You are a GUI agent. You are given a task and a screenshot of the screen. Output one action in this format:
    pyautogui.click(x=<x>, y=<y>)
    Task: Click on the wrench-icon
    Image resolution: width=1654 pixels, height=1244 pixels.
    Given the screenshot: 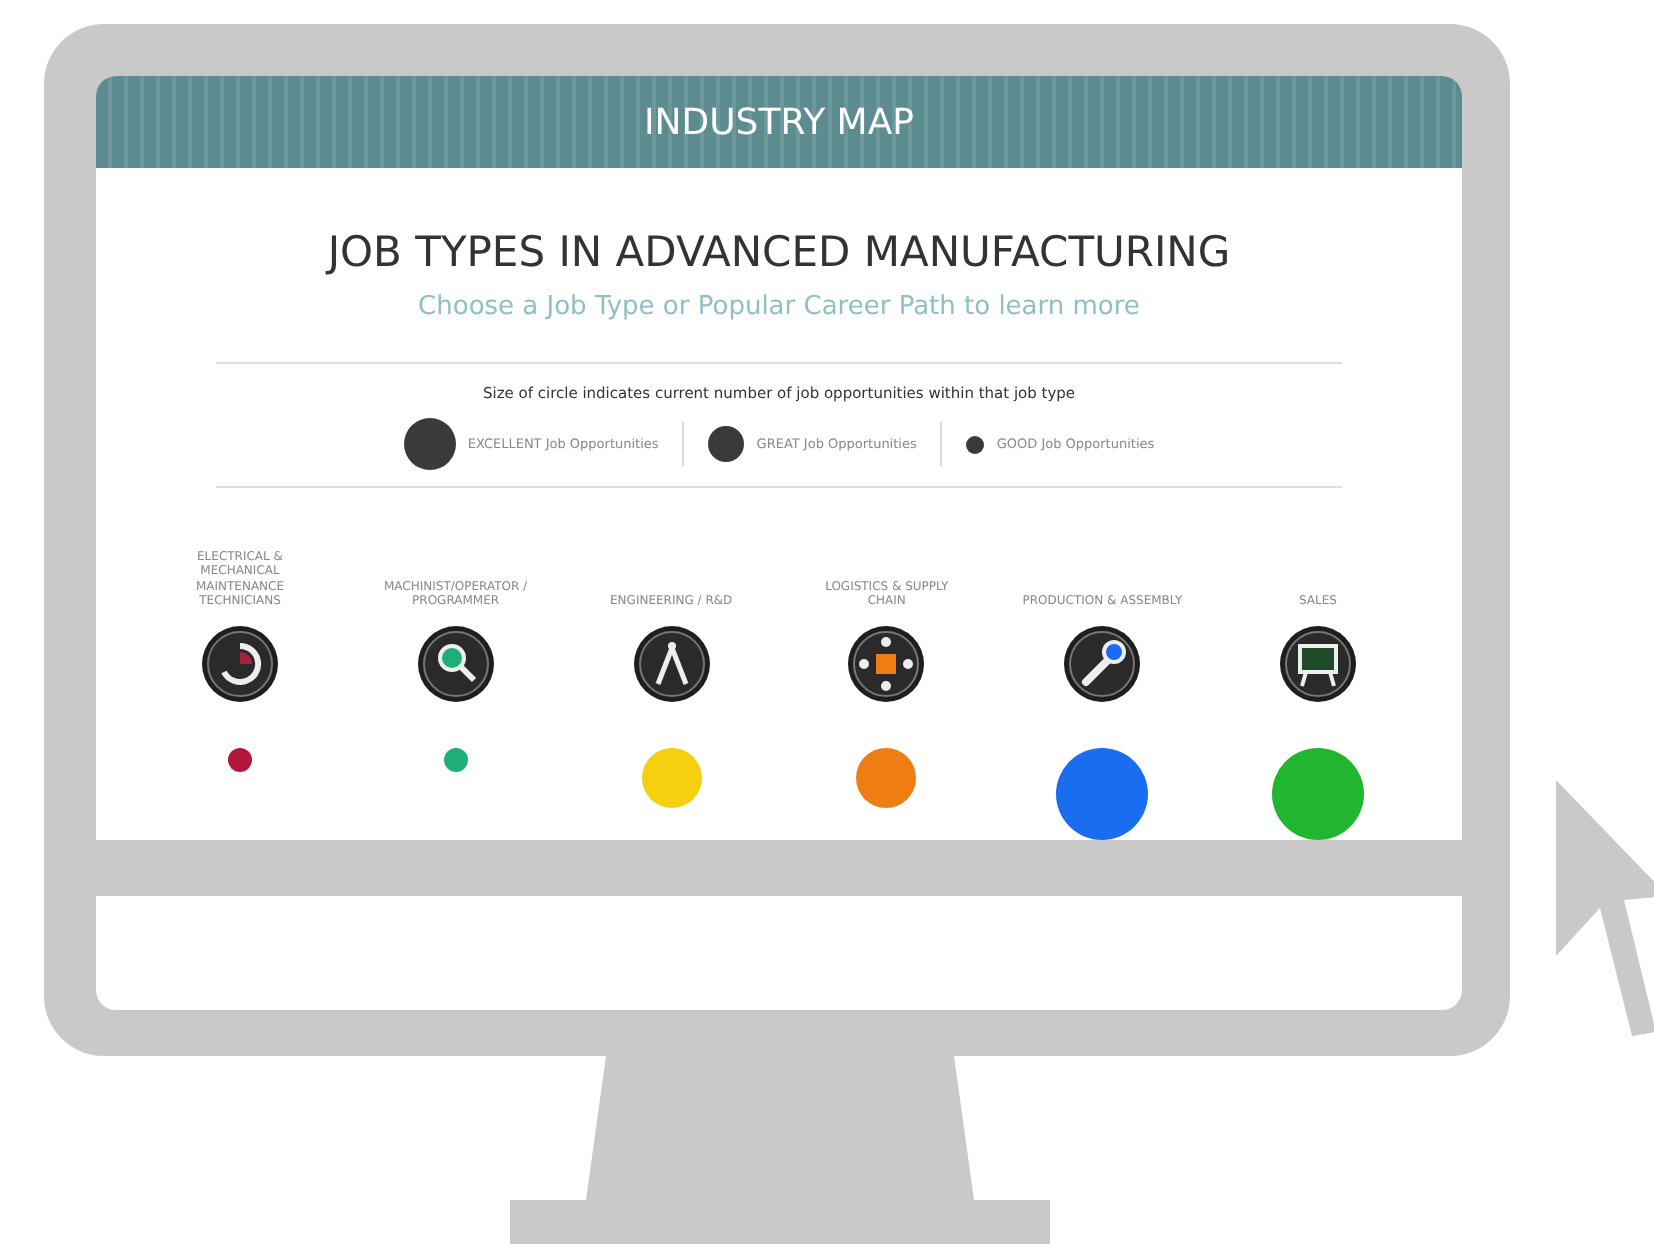 What is the action you would take?
    pyautogui.click(x=1102, y=664)
    